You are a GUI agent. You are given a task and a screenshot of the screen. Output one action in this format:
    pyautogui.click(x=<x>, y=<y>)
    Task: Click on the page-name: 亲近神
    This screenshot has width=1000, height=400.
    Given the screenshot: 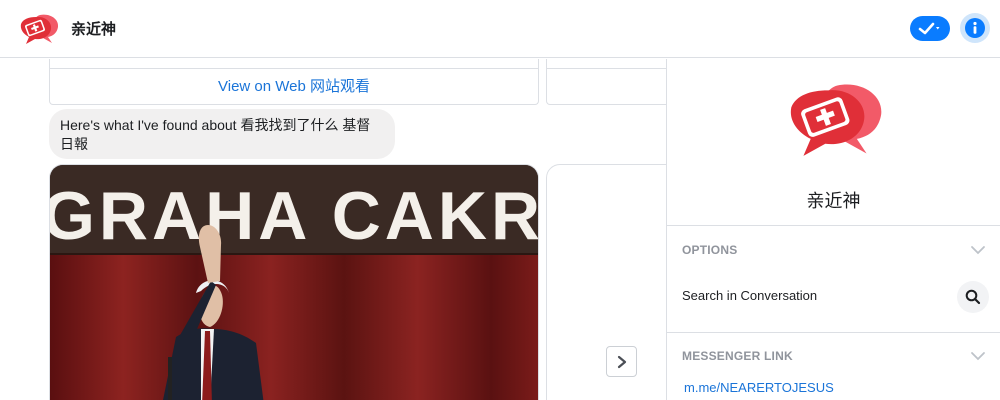 What is the action you would take?
    pyautogui.click(x=833, y=201)
    